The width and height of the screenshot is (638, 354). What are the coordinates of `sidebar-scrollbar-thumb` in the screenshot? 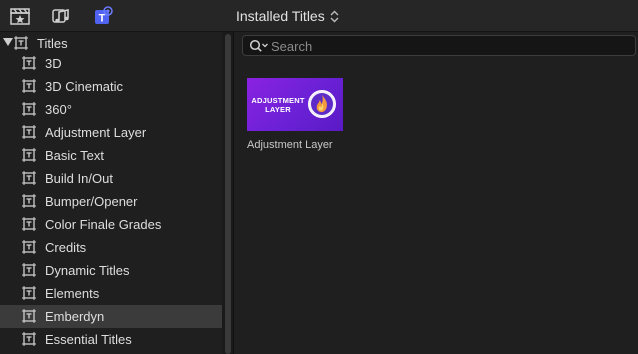 It's located at (228, 194).